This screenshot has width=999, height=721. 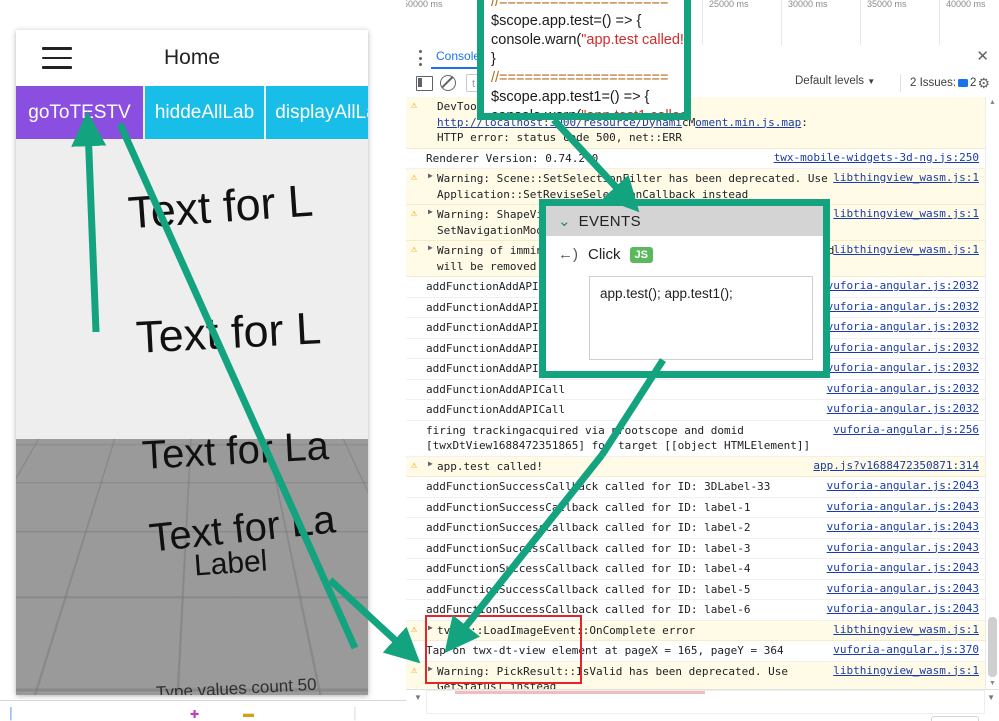 What do you see at coordinates (458, 59) in the screenshot?
I see `tab-console: Console` at bounding box center [458, 59].